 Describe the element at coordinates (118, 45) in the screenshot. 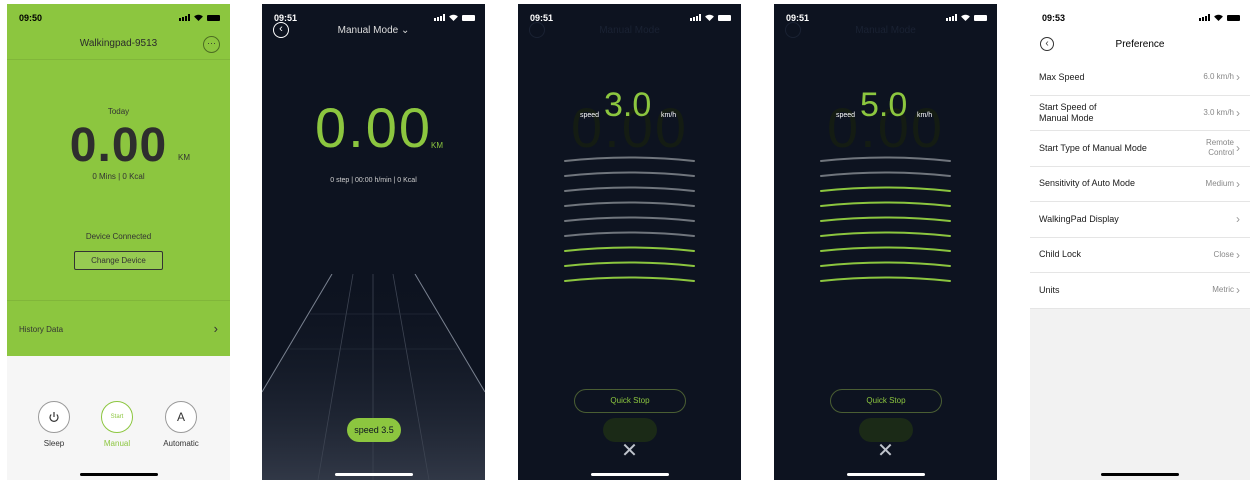

I see `header: Walkingpad-9513 ···` at that location.